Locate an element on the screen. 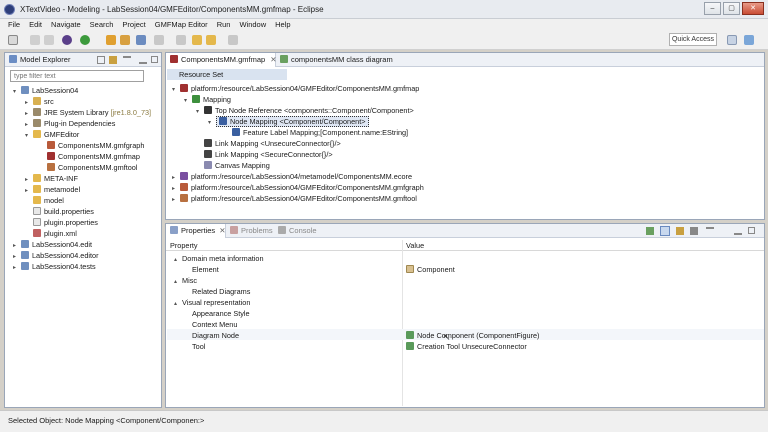 The image size is (768, 432). menu-file: File is located at coordinates (14, 25).